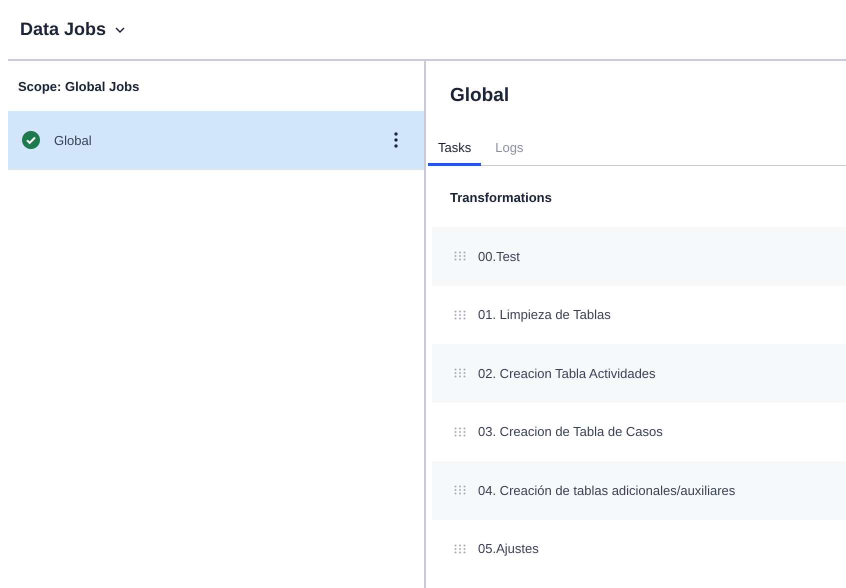  What do you see at coordinates (570, 432) in the screenshot?
I see `task-name: 03. Creacion de Tabla de Casos` at bounding box center [570, 432].